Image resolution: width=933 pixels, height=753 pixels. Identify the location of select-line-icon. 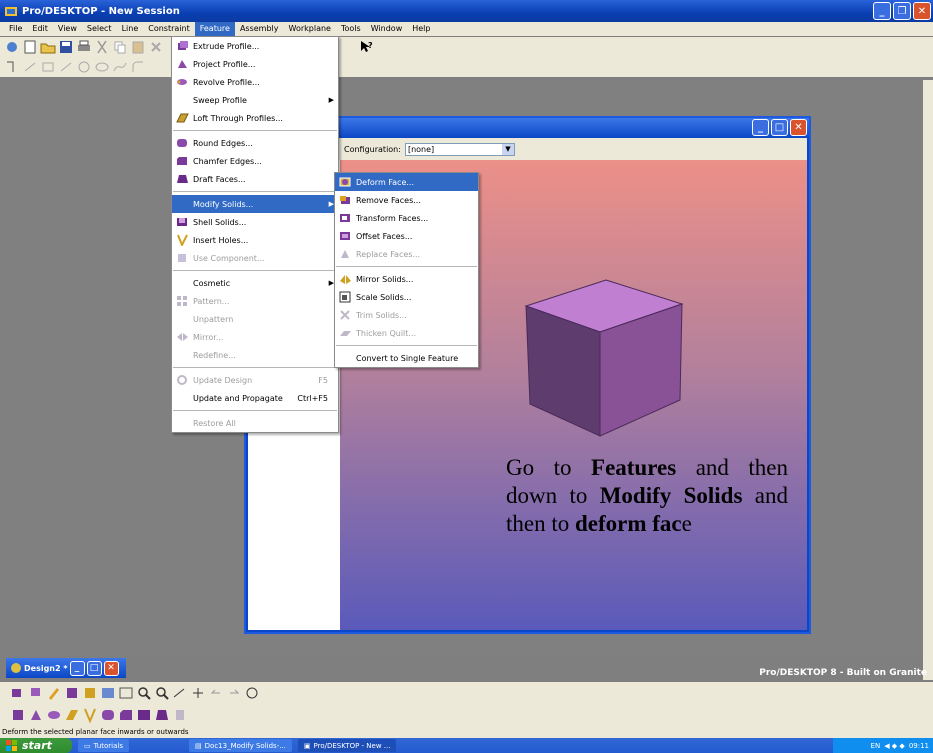
(12, 67).